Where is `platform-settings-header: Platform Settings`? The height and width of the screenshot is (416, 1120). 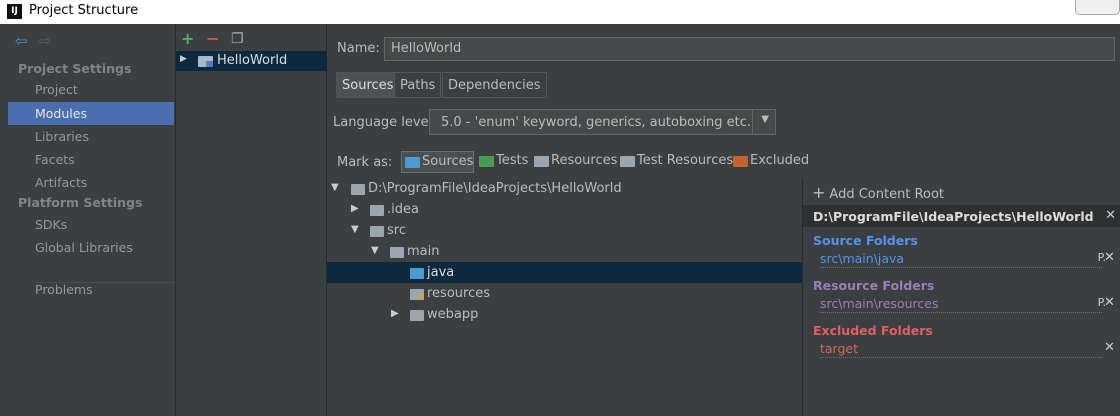
platform-settings-header: Platform Settings is located at coordinates (80, 202).